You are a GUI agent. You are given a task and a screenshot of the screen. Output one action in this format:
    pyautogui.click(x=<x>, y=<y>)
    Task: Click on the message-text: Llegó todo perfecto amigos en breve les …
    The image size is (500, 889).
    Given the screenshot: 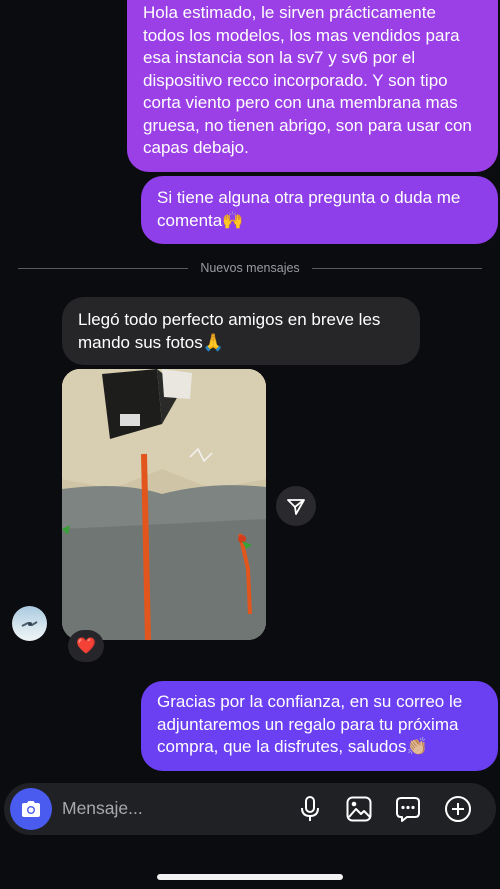 What is the action you would take?
    pyautogui.click(x=229, y=331)
    